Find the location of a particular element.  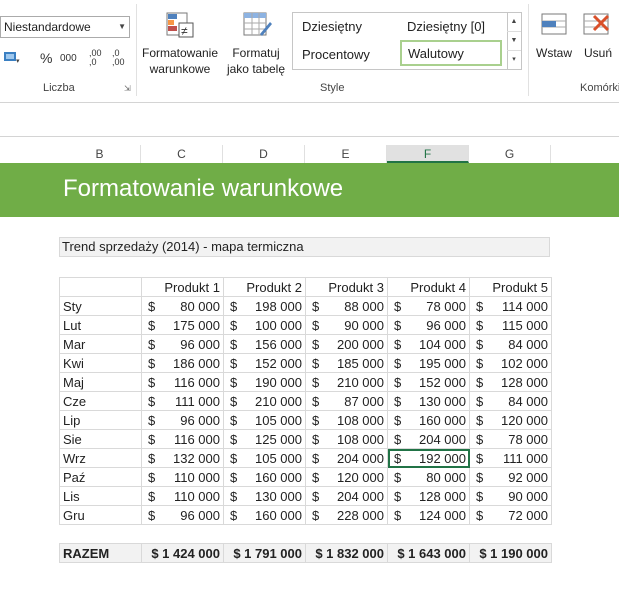

style-percent: Procentowy is located at coordinates (336, 54).